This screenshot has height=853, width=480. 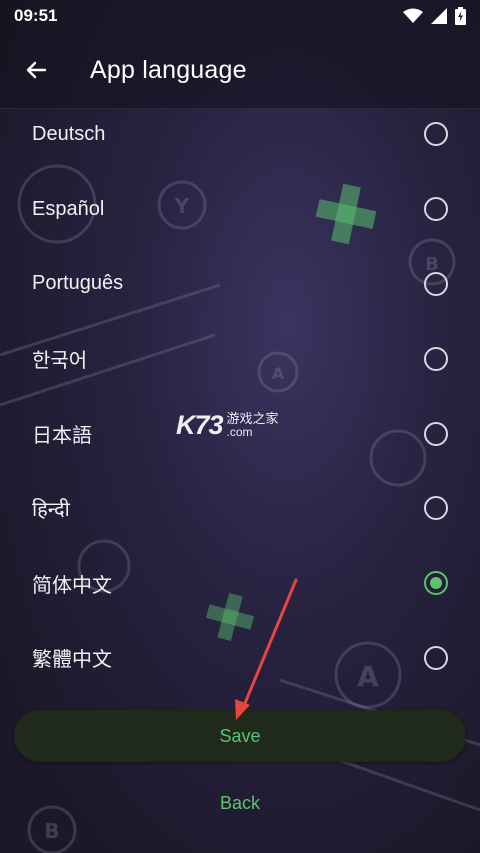 What do you see at coordinates (460, 16) in the screenshot?
I see `battery-icon` at bounding box center [460, 16].